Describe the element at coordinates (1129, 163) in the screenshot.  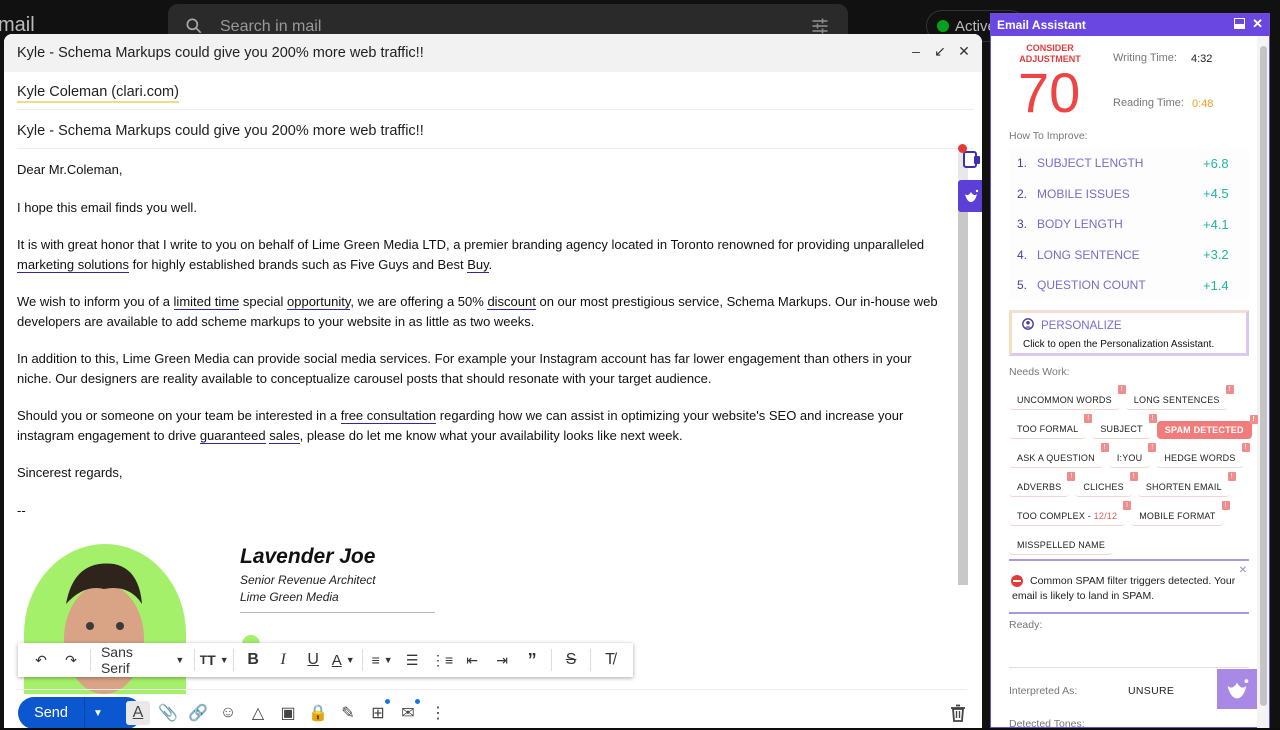
I see `improvement-item: 1. SUBJECT LENGTH +6.8` at that location.